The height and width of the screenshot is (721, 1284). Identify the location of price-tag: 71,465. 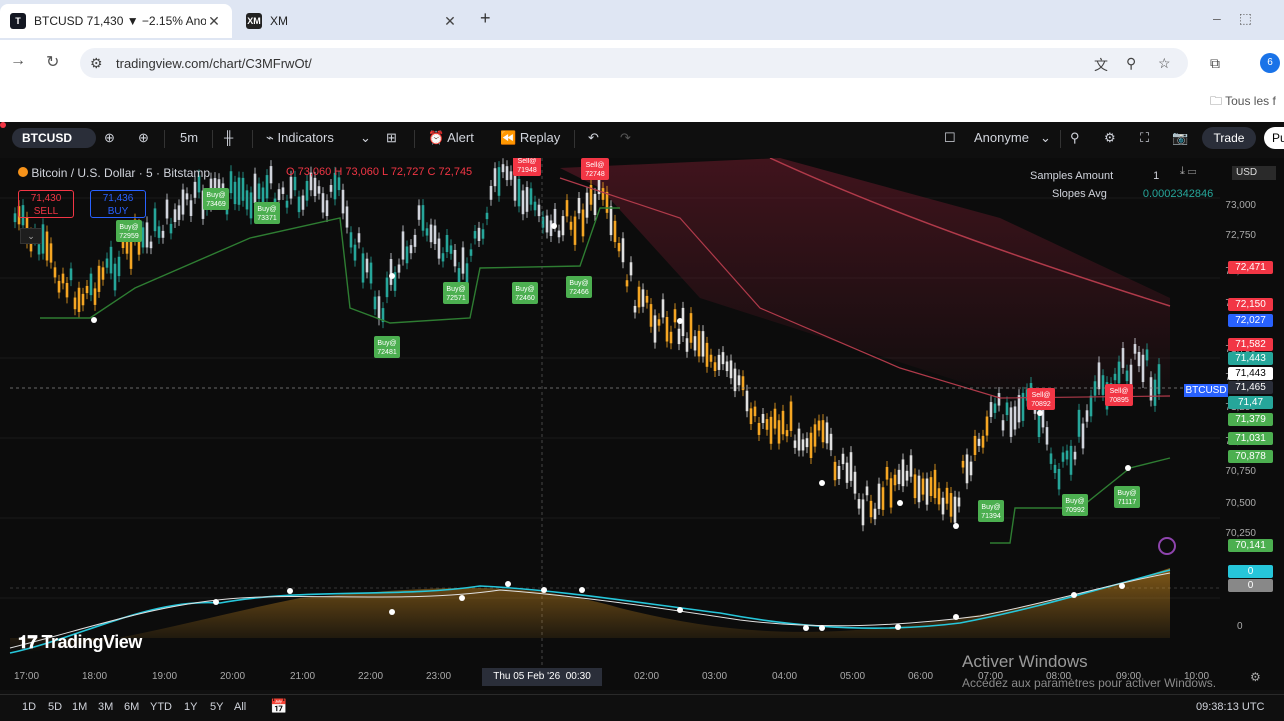
(1250, 387).